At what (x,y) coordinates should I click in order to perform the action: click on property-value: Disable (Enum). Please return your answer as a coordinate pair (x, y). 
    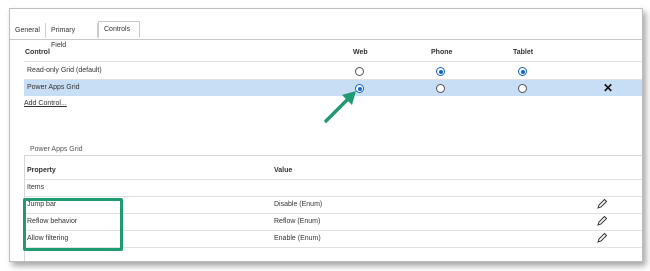
    Looking at the image, I should click on (298, 204).